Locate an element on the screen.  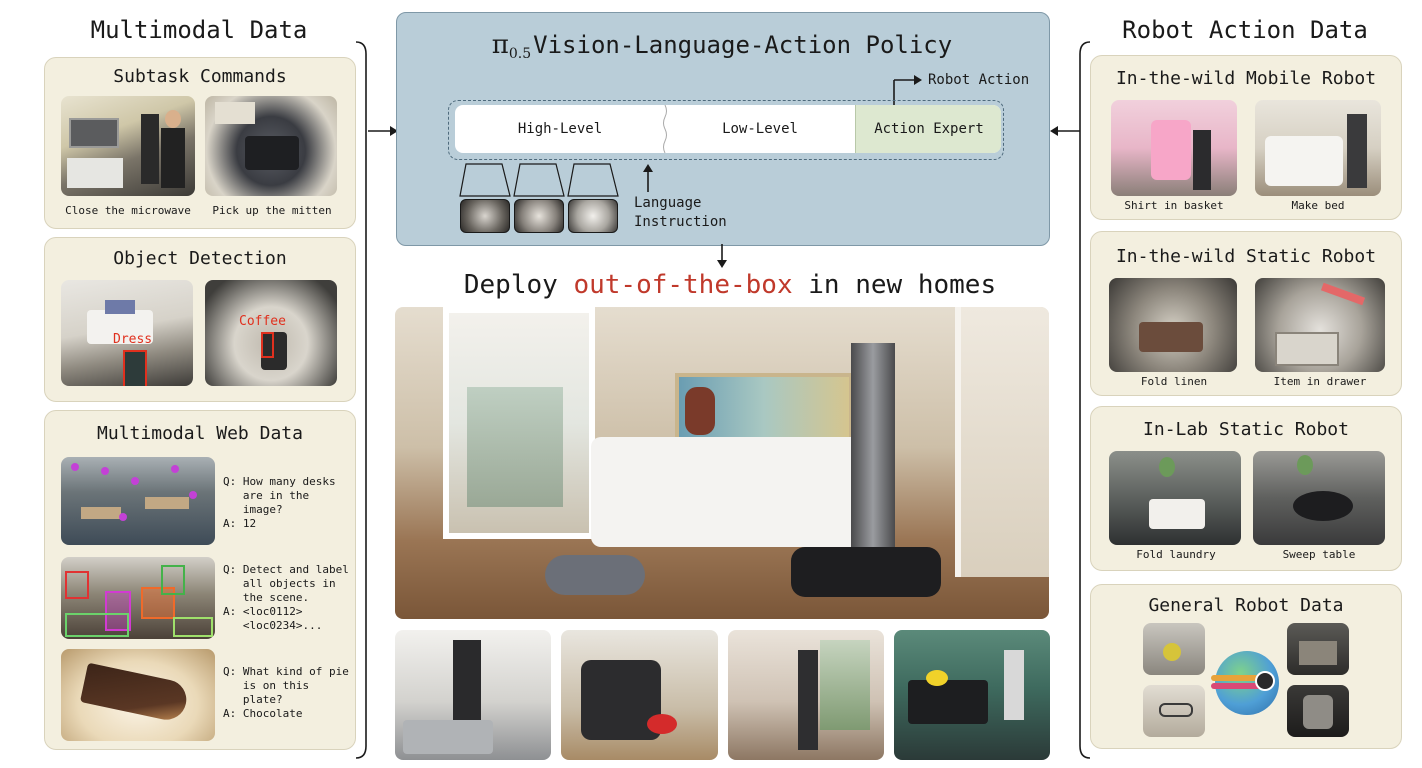
policy-to-deploy-arrow is located at coordinates (722, 256).